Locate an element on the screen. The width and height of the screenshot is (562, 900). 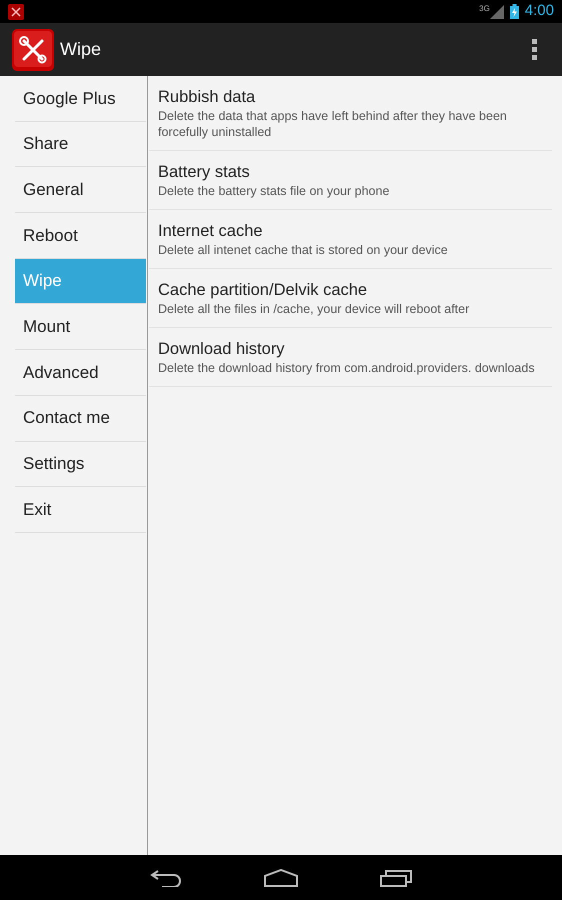
preference-summary: Delete the download history from com.android.providers. downloads is located at coordinates (347, 368).